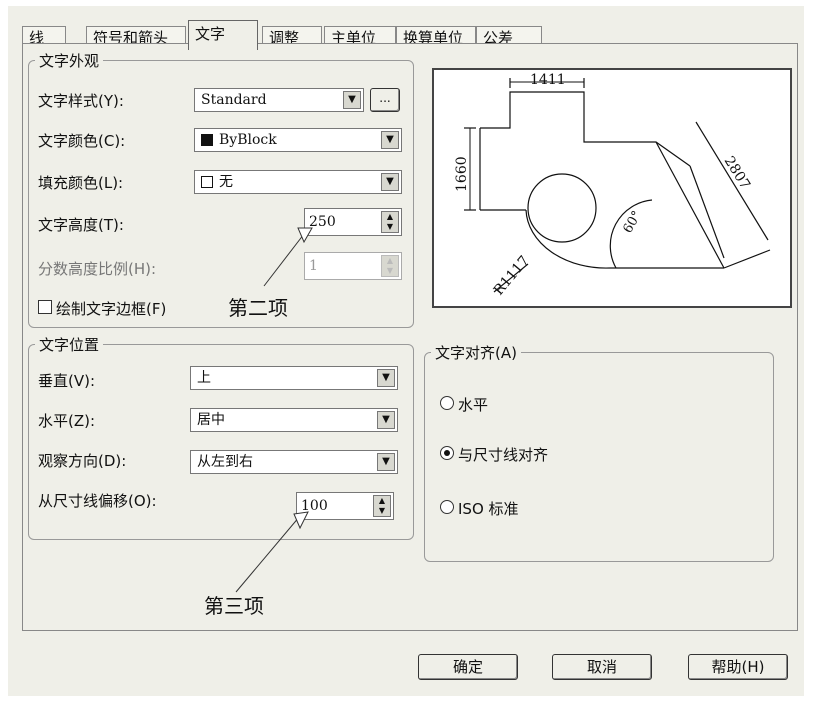  Describe the element at coordinates (447, 403) in the screenshot. I see `radio-horizontal` at that location.